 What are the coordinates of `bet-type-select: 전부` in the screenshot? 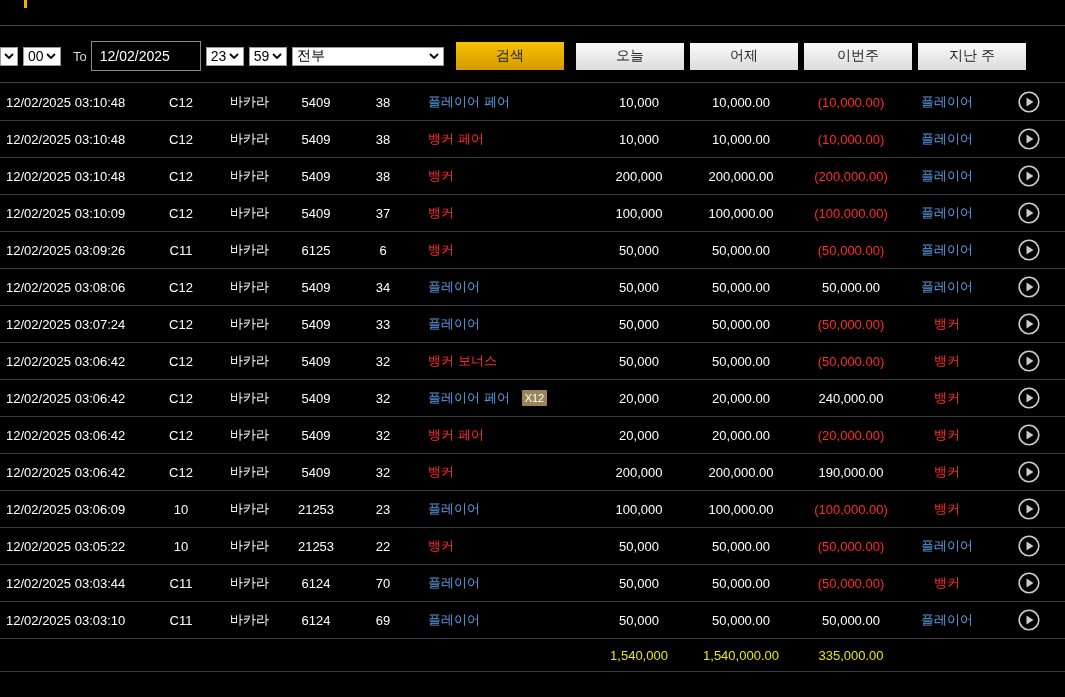 It's located at (367, 56).